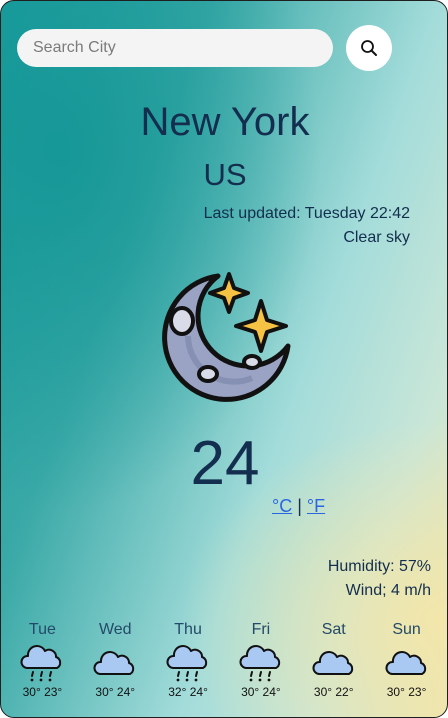  Describe the element at coordinates (225, 463) in the screenshot. I see `current-temperature: 24` at that location.